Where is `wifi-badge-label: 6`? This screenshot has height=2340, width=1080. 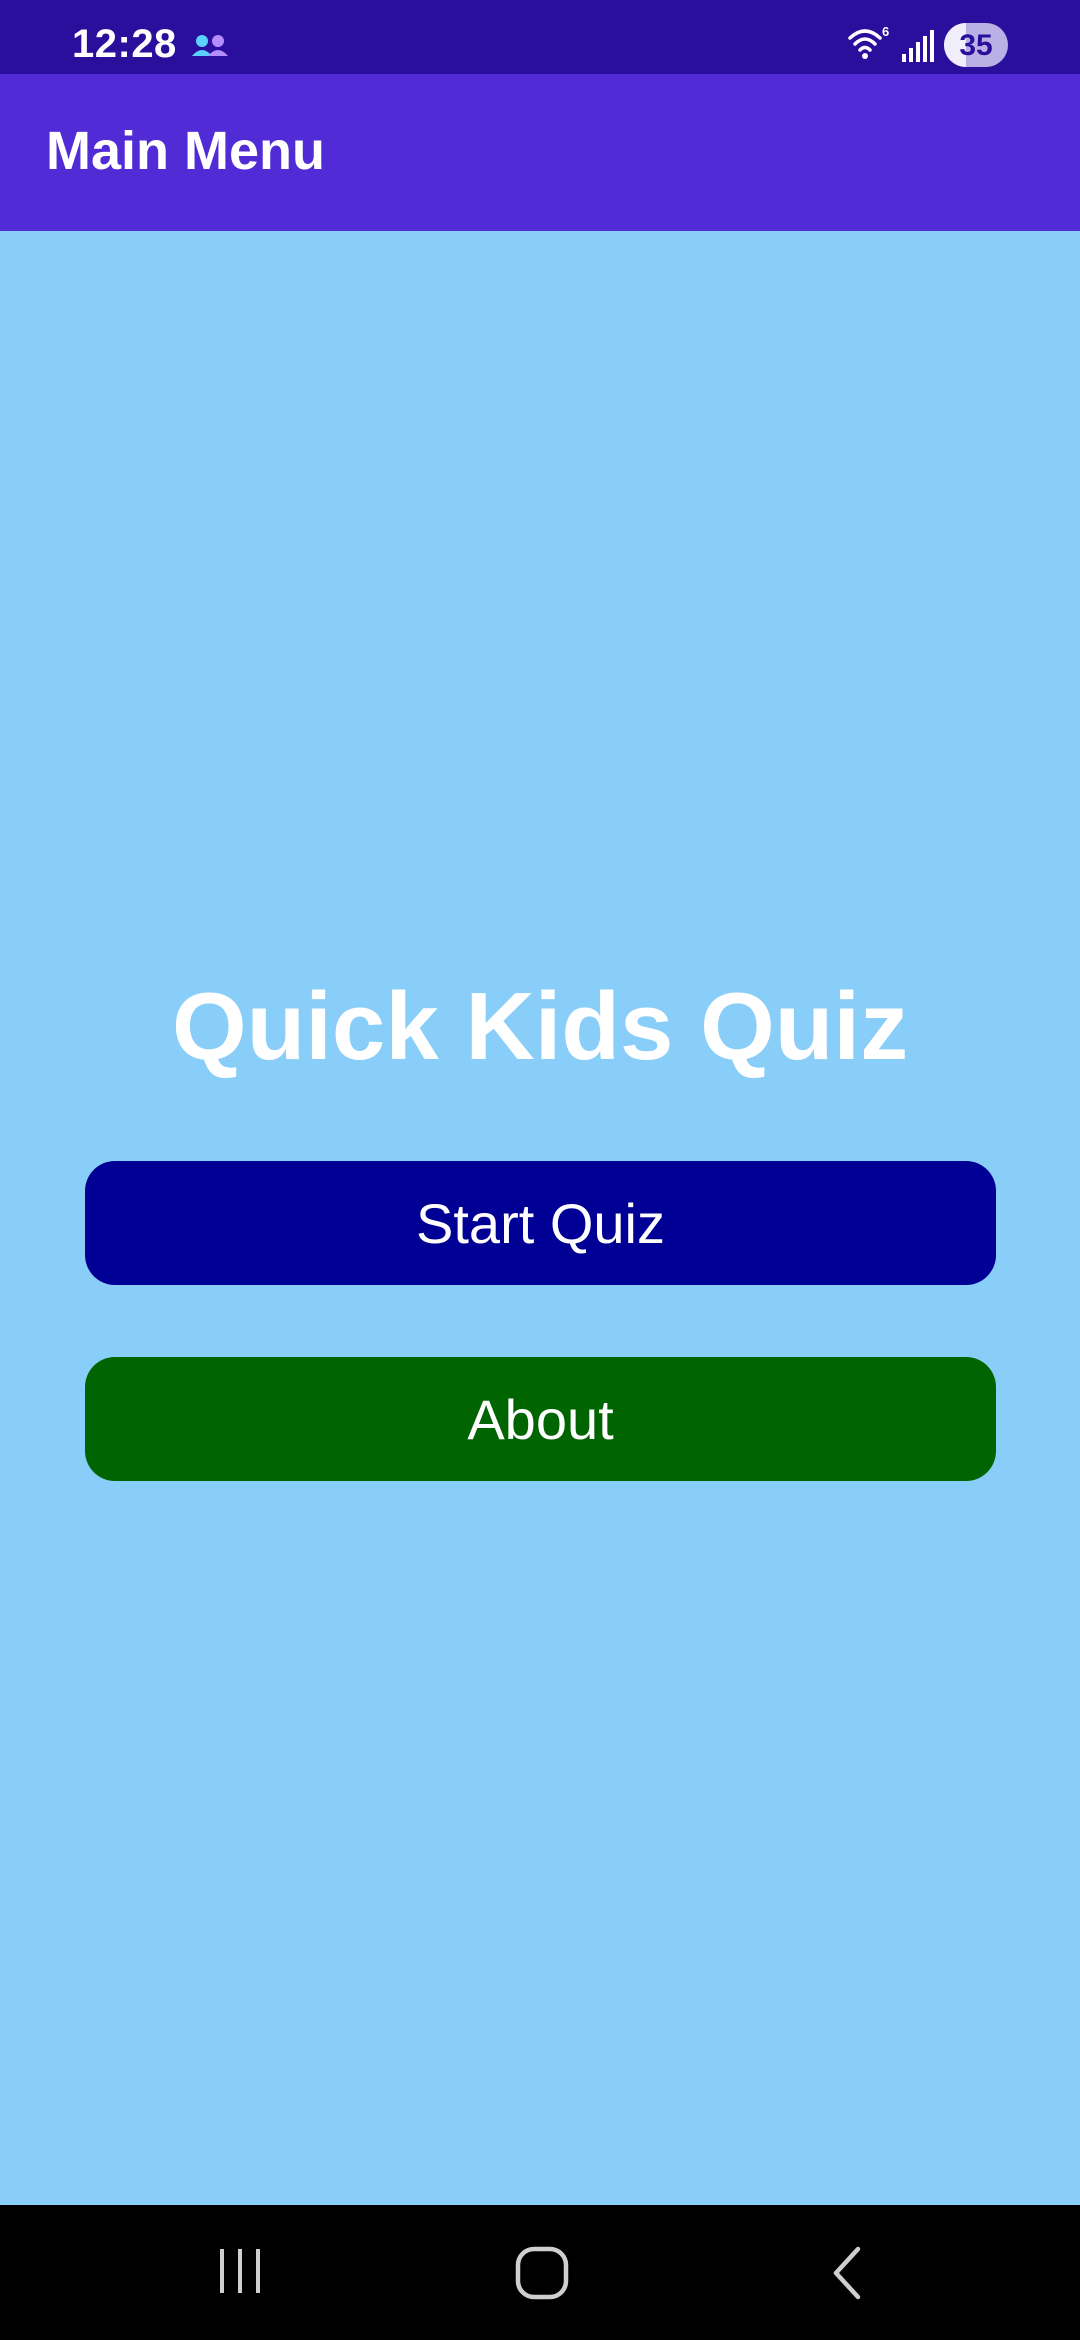 wifi-badge-label: 6 is located at coordinates (885, 31).